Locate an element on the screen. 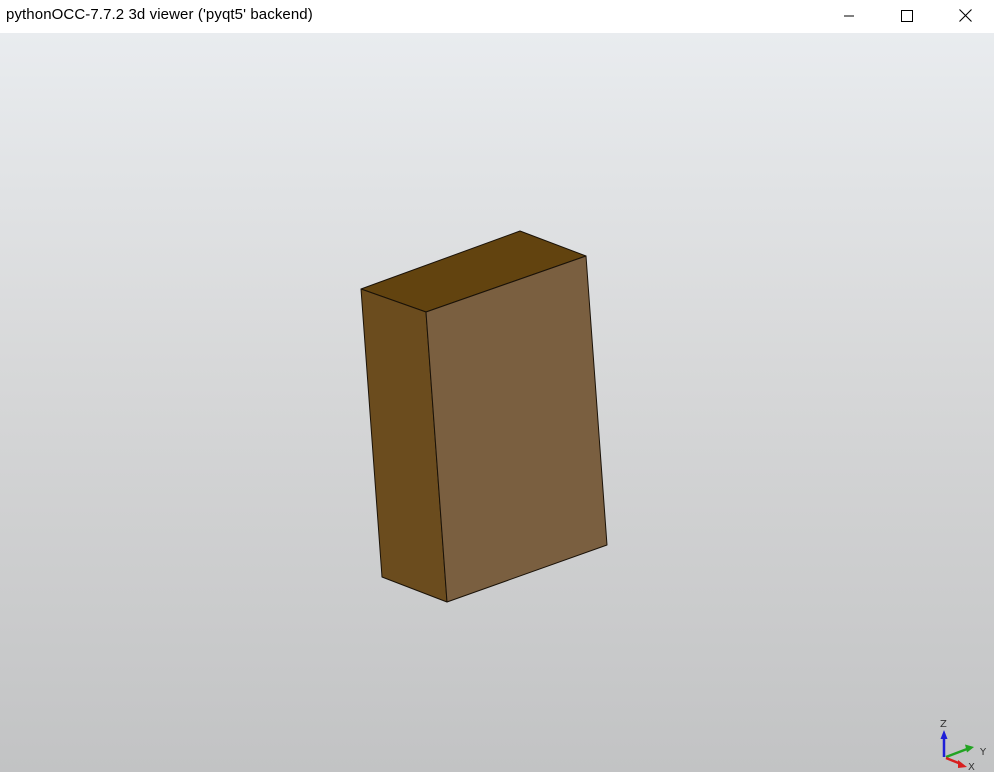  x-axis-label: X is located at coordinates (971, 767).